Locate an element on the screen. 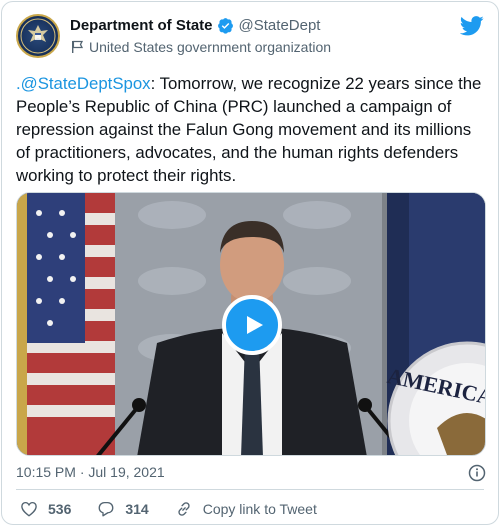  handle: @StateDept is located at coordinates (280, 25).